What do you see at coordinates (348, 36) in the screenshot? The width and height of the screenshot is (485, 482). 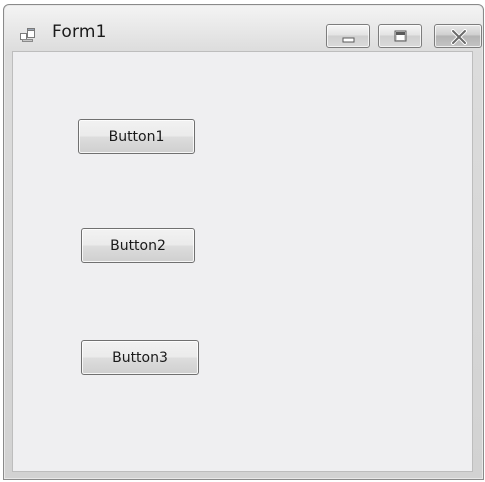 I see `minimize-button` at bounding box center [348, 36].